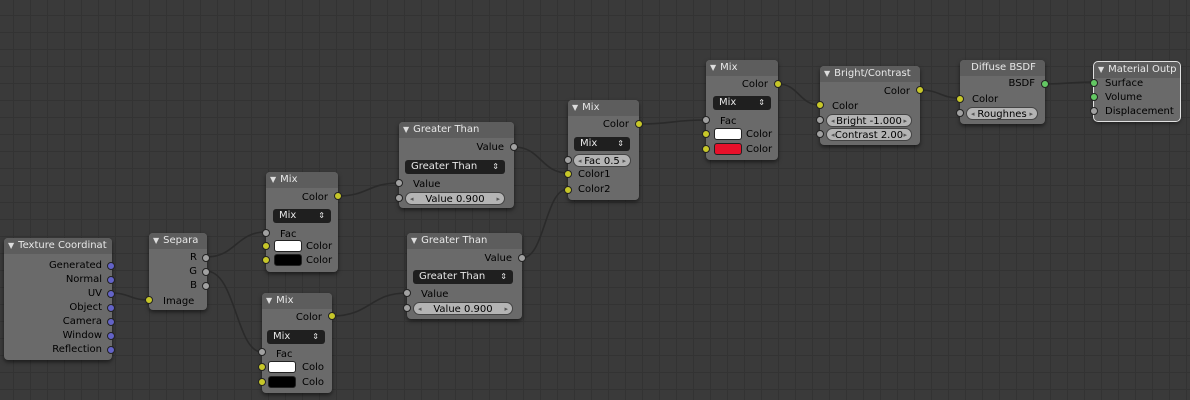  Describe the element at coordinates (1094, 111) in the screenshot. I see `socket-displacement` at that location.